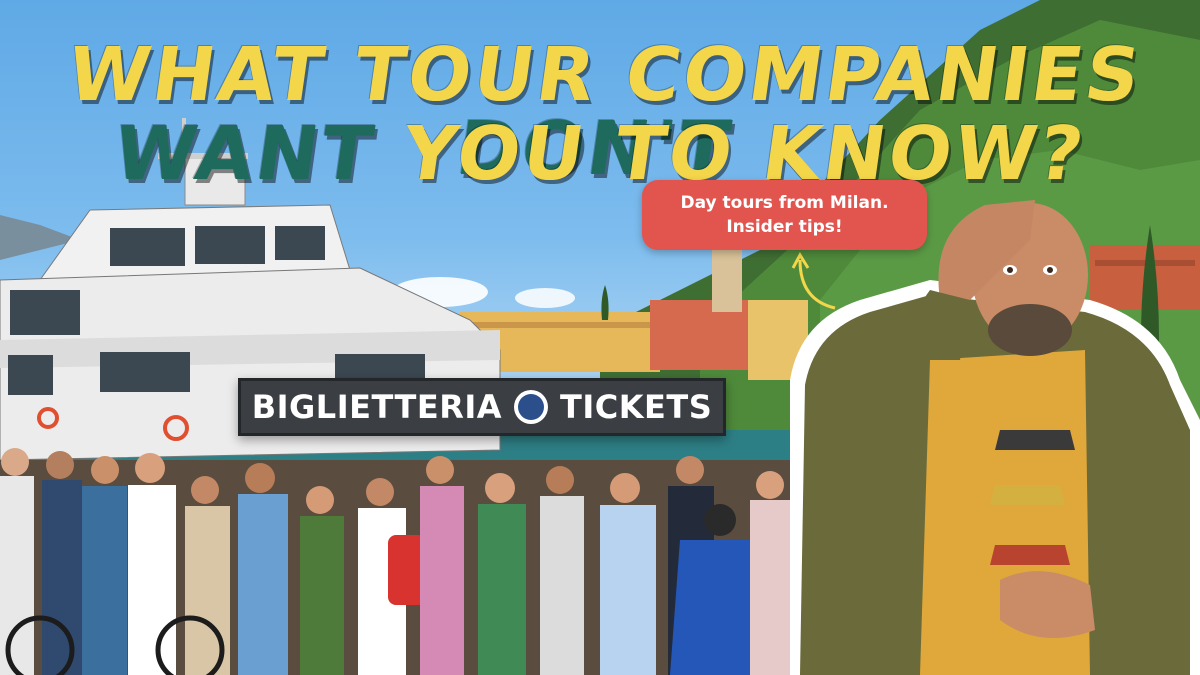 The image size is (1200, 675). Describe the element at coordinates (784, 227) in the screenshot. I see `tip-line-2: Insider tips!` at that location.